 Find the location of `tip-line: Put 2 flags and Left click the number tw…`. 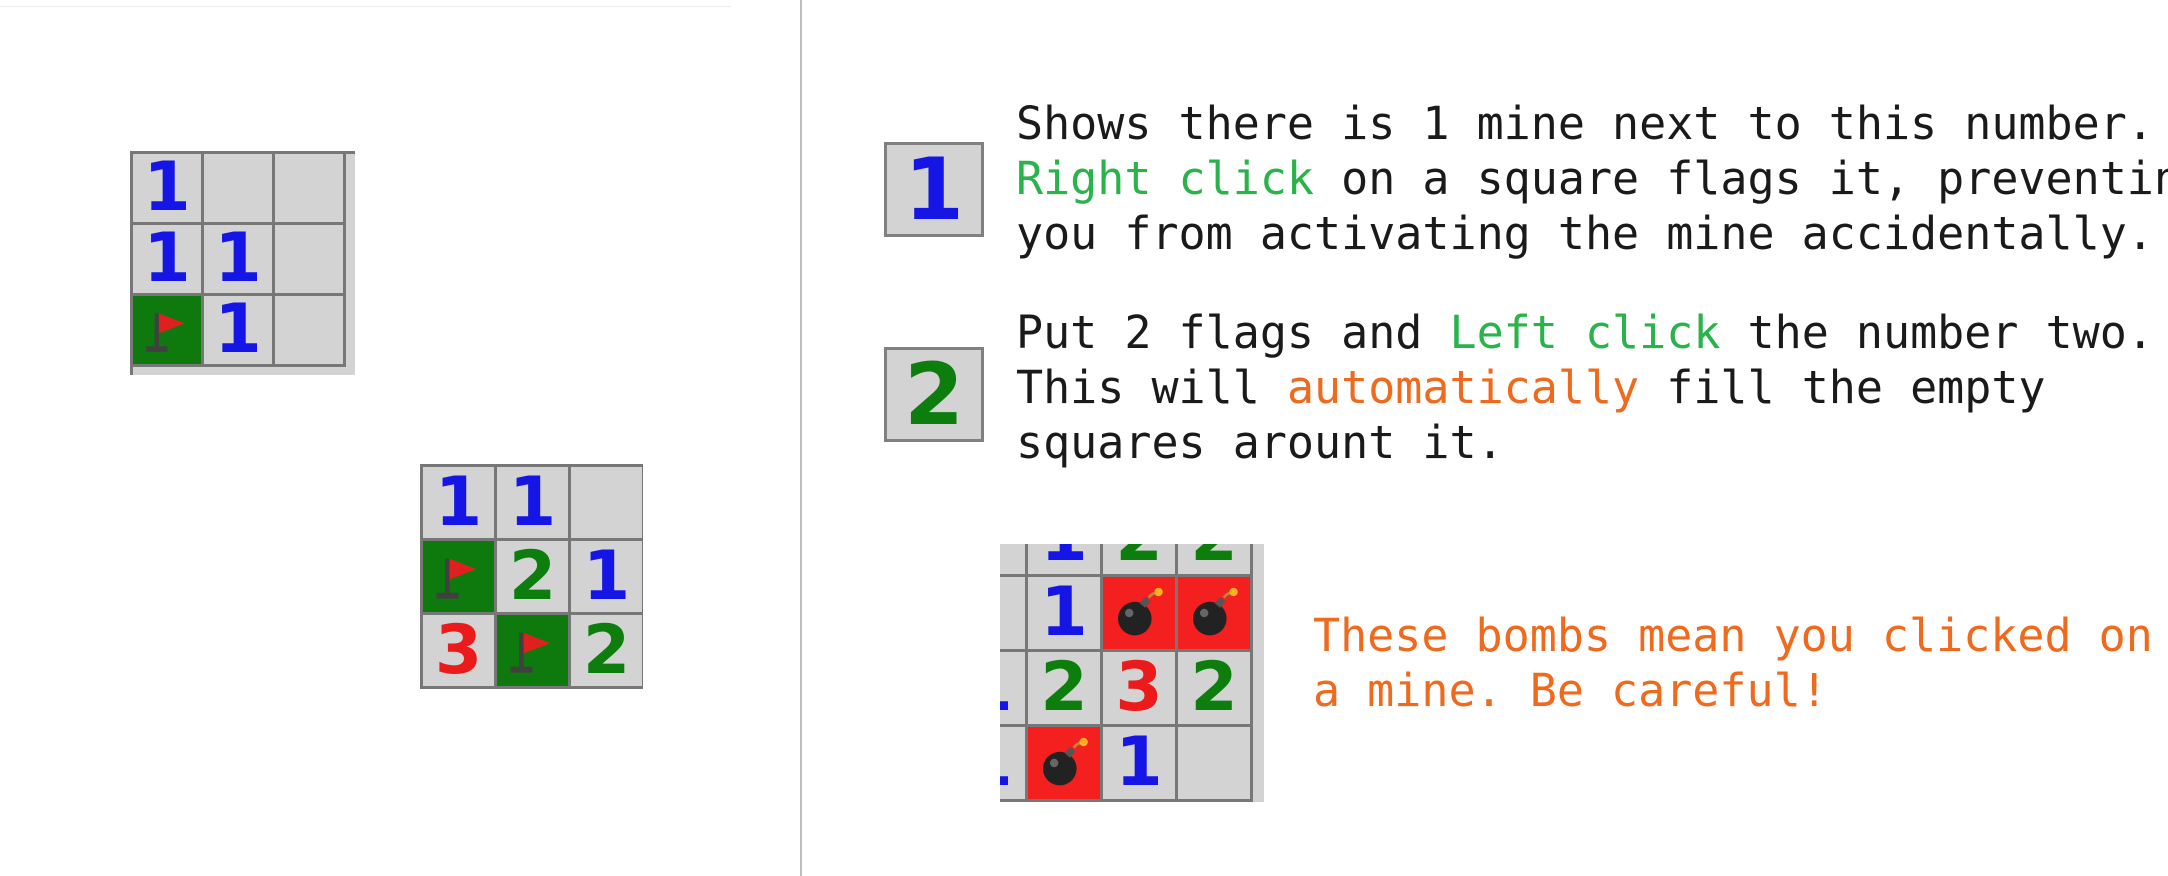

tip-line: Put 2 flags and Left click the number tw… is located at coordinates (1585, 332).